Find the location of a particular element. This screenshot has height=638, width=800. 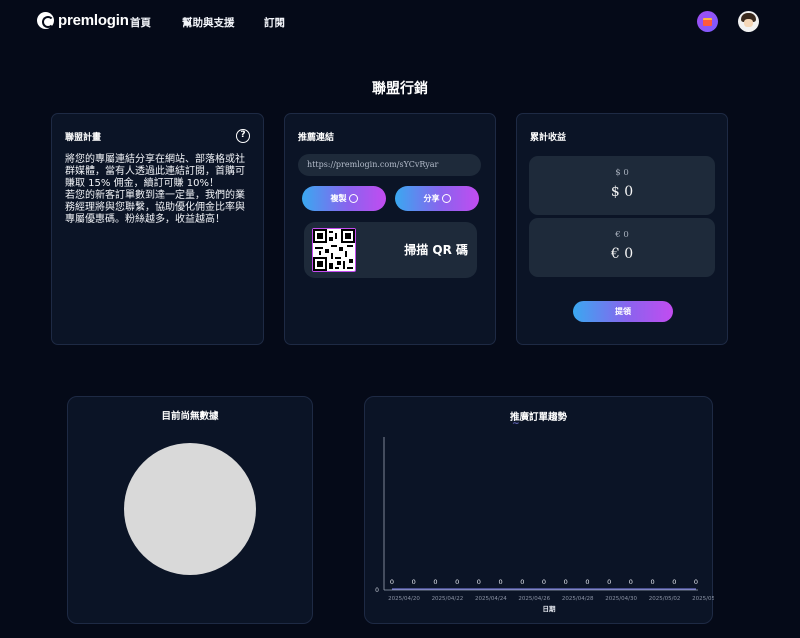

x-tick-label: 2025/04/30 is located at coordinates (621, 599).